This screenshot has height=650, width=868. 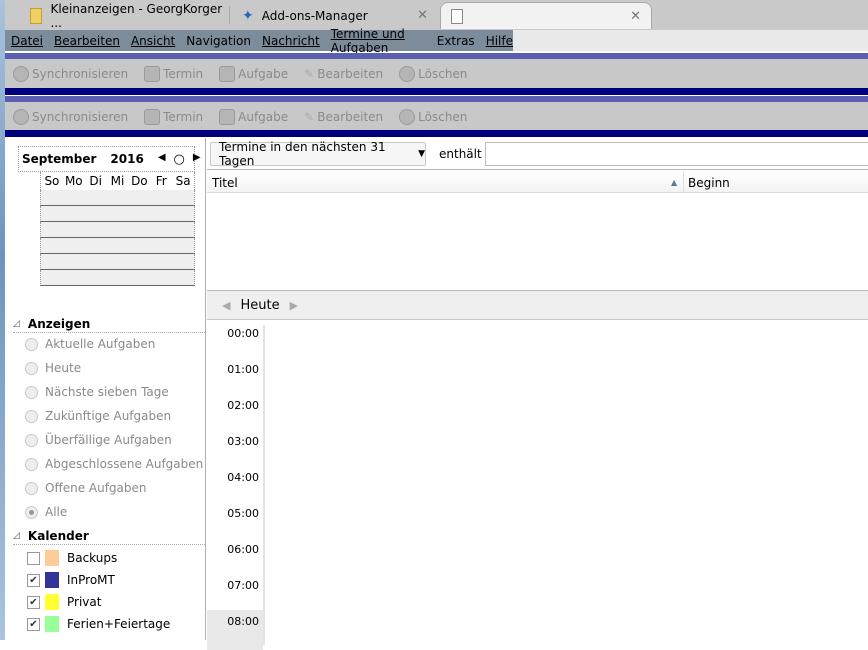 What do you see at coordinates (243, 441) in the screenshot?
I see `hour-label: 03:00` at bounding box center [243, 441].